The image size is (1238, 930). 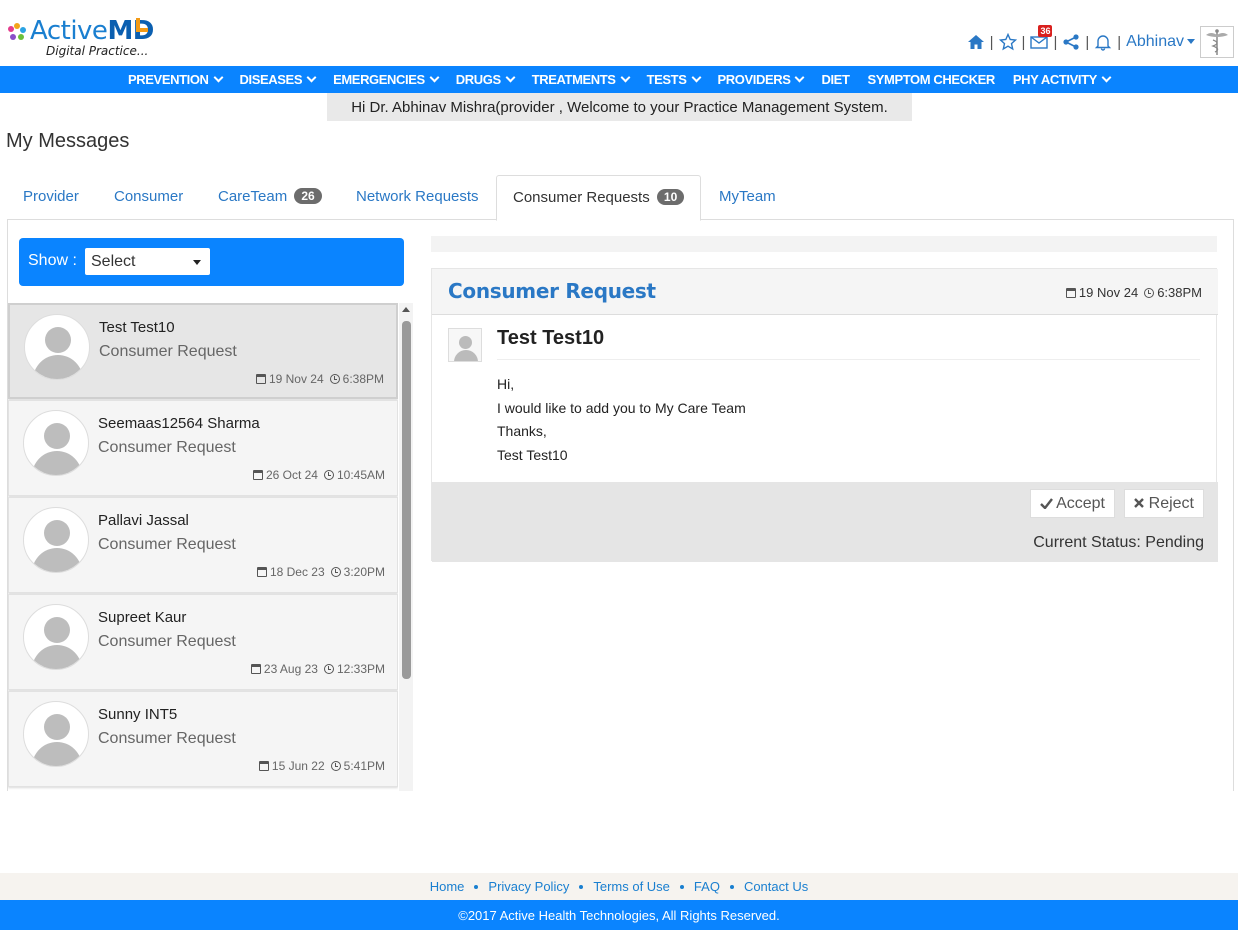 I want to click on check-icon, so click(x=1046, y=504).